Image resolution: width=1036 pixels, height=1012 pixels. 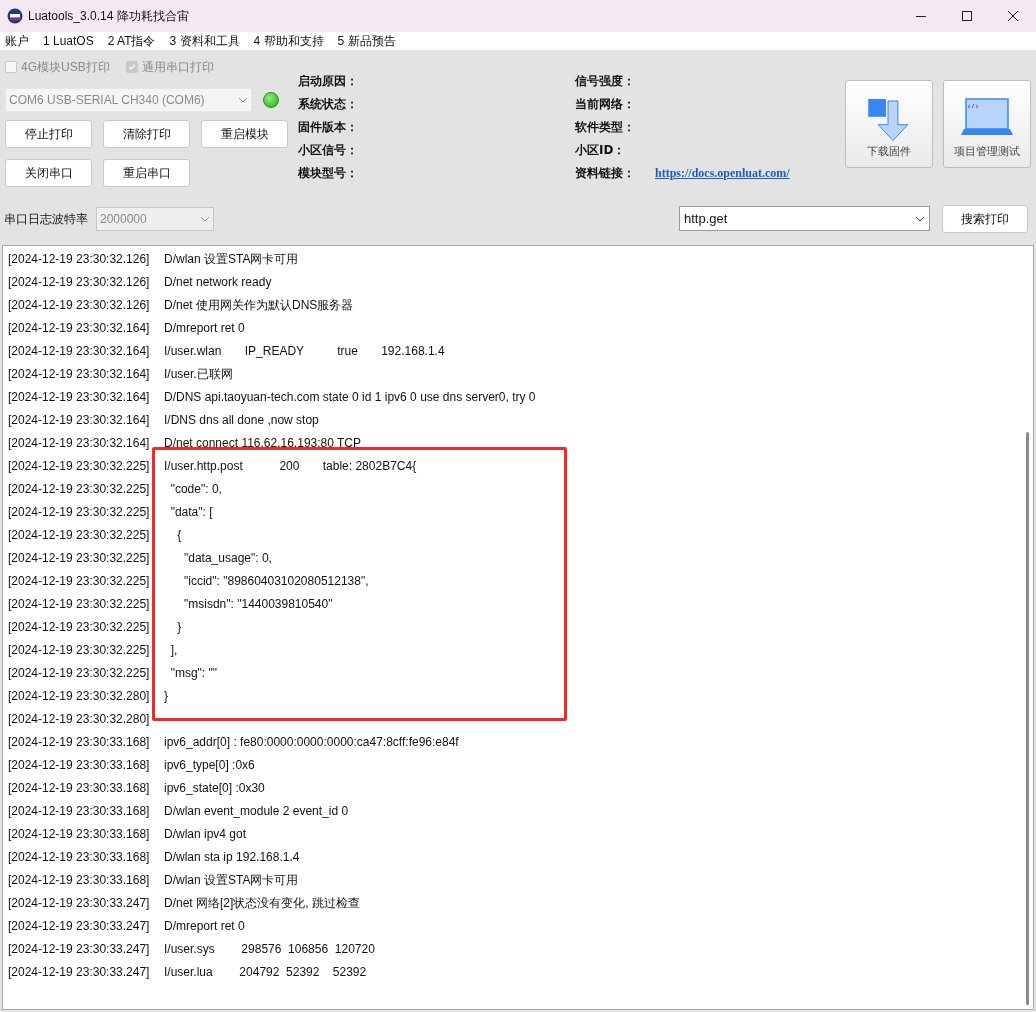 I want to click on baud-label: 串口日志波特率, so click(x=46, y=219).